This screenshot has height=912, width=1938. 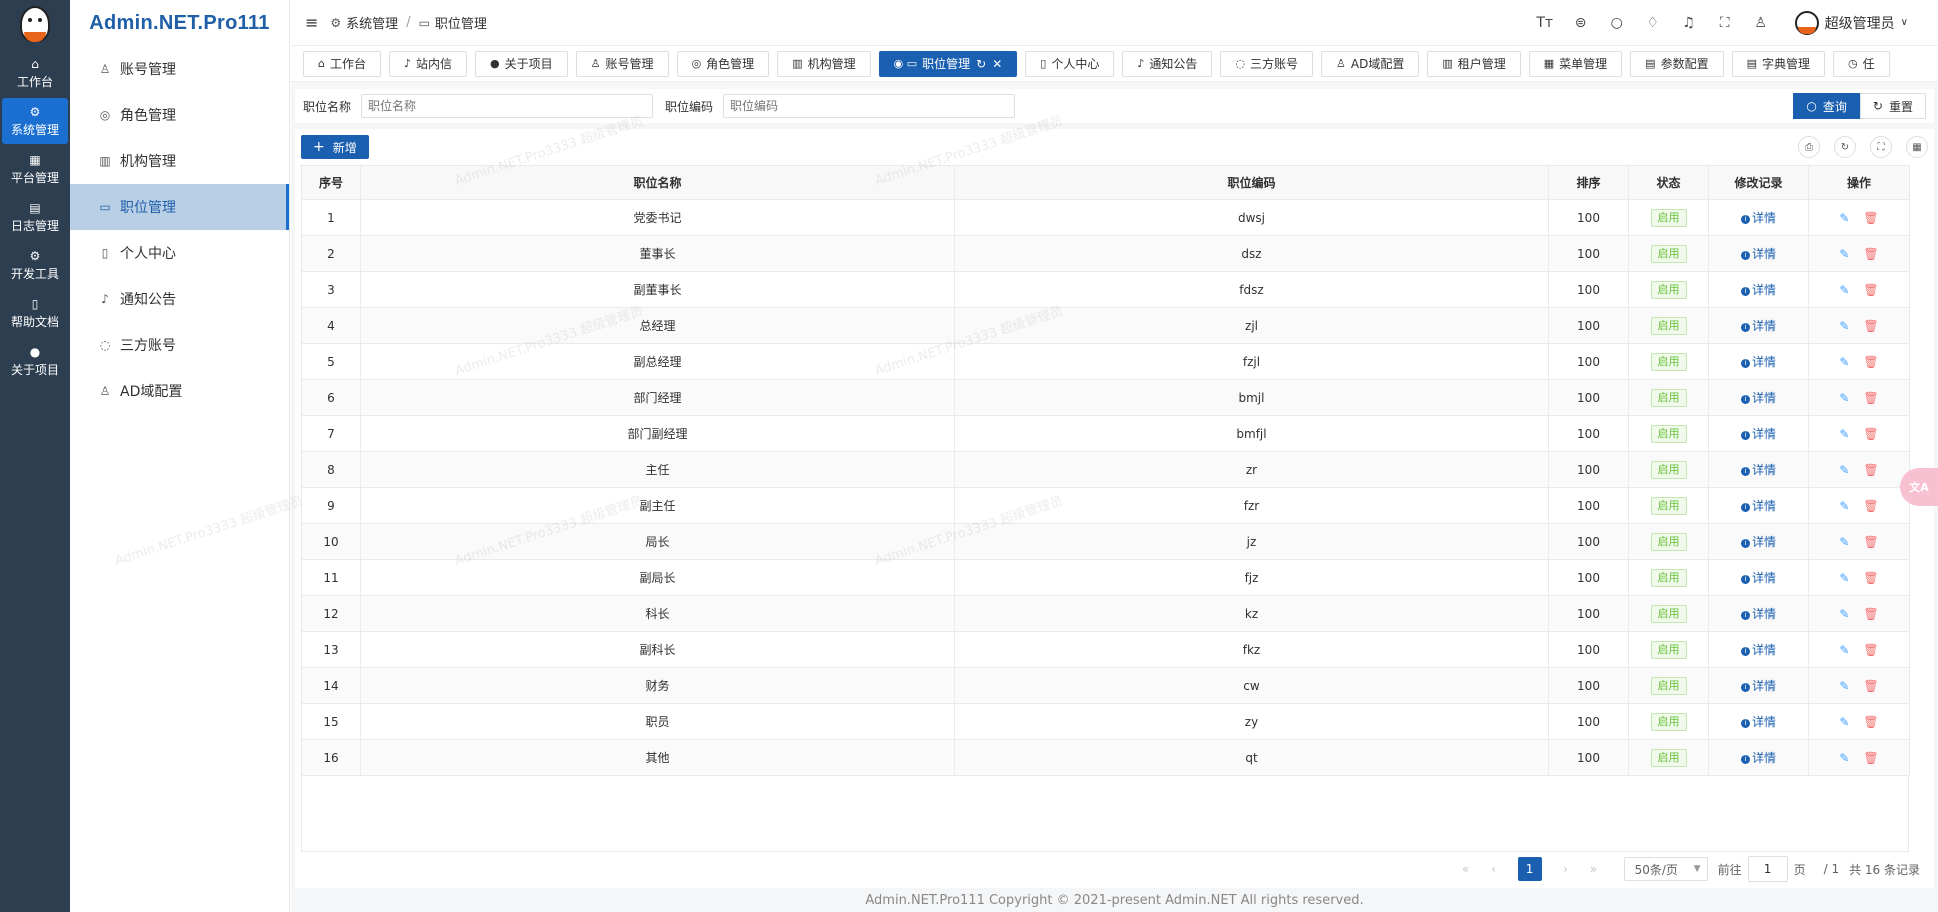 What do you see at coordinates (1581, 23) in the screenshot?
I see `language-icon: ⊜` at bounding box center [1581, 23].